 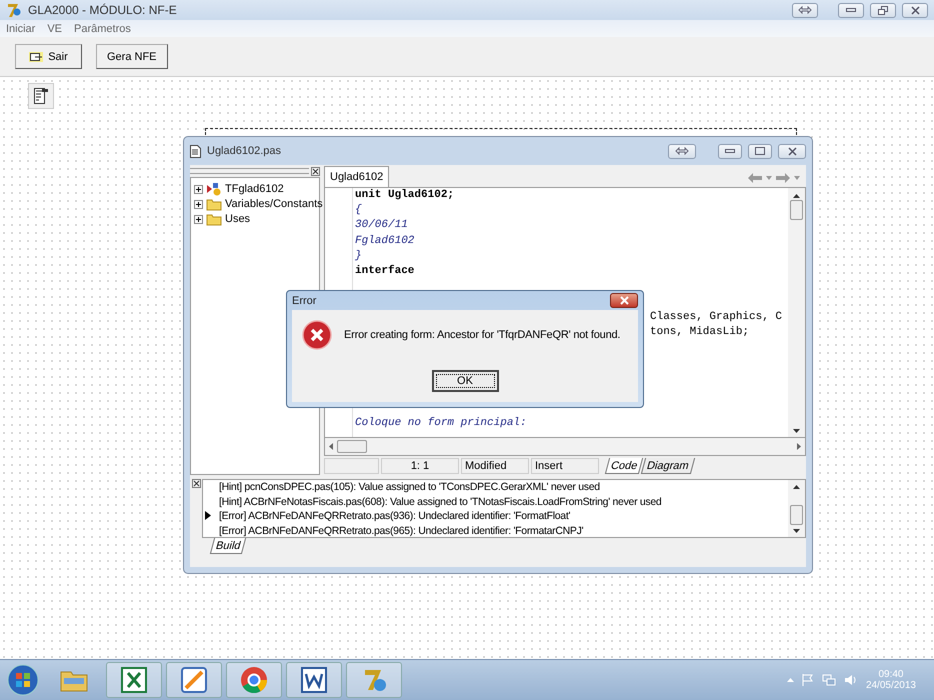 What do you see at coordinates (14, 10) in the screenshot?
I see `app-logo-icon` at bounding box center [14, 10].